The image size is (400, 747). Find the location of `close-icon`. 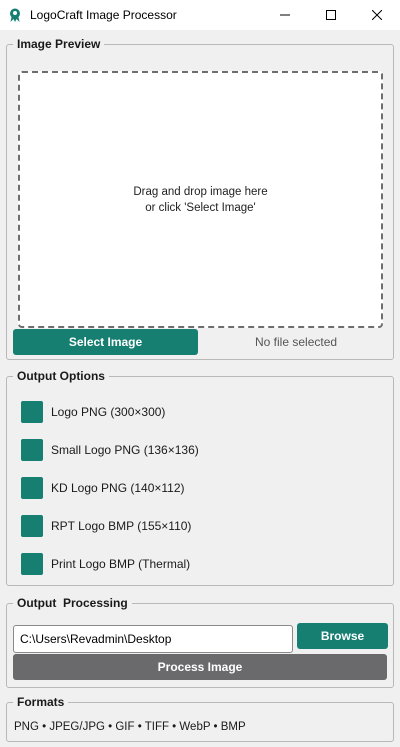

close-icon is located at coordinates (377, 15).